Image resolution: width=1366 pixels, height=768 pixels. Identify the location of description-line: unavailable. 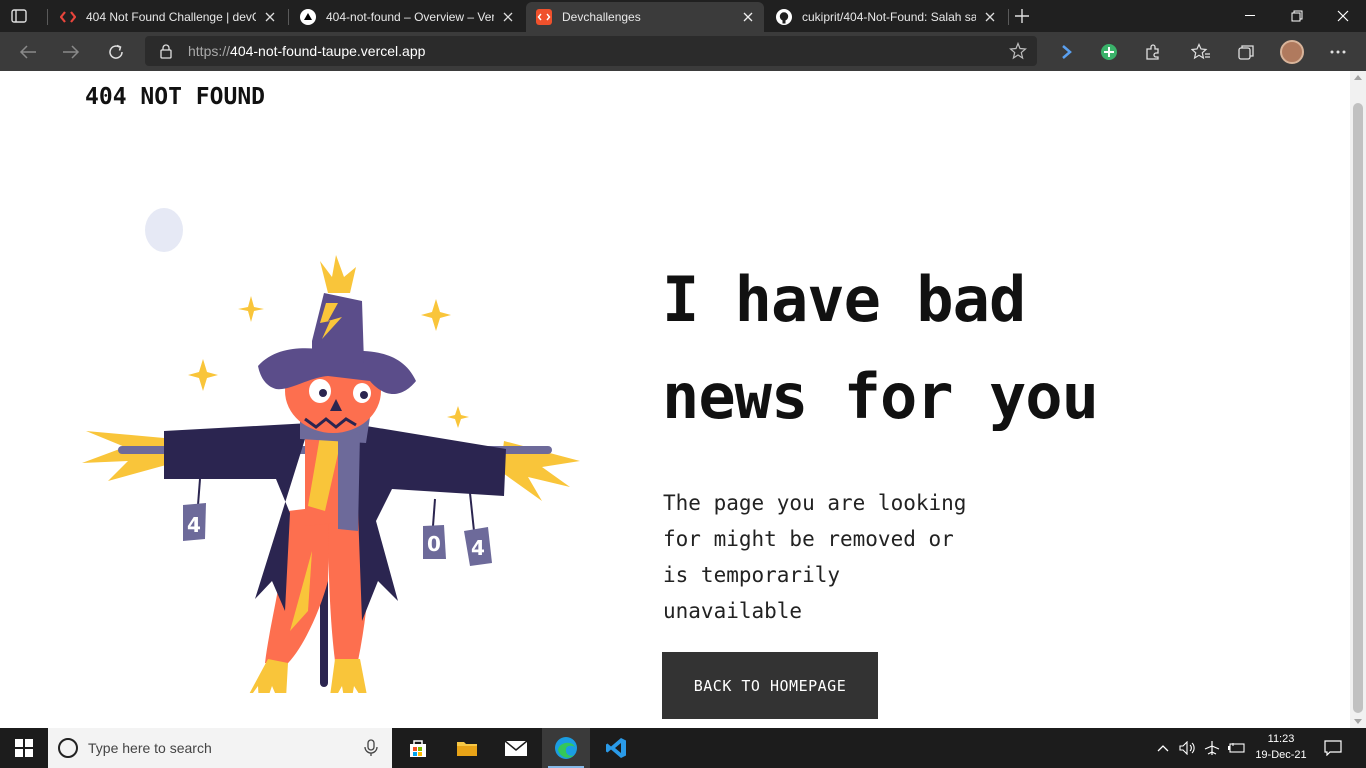
(733, 611).